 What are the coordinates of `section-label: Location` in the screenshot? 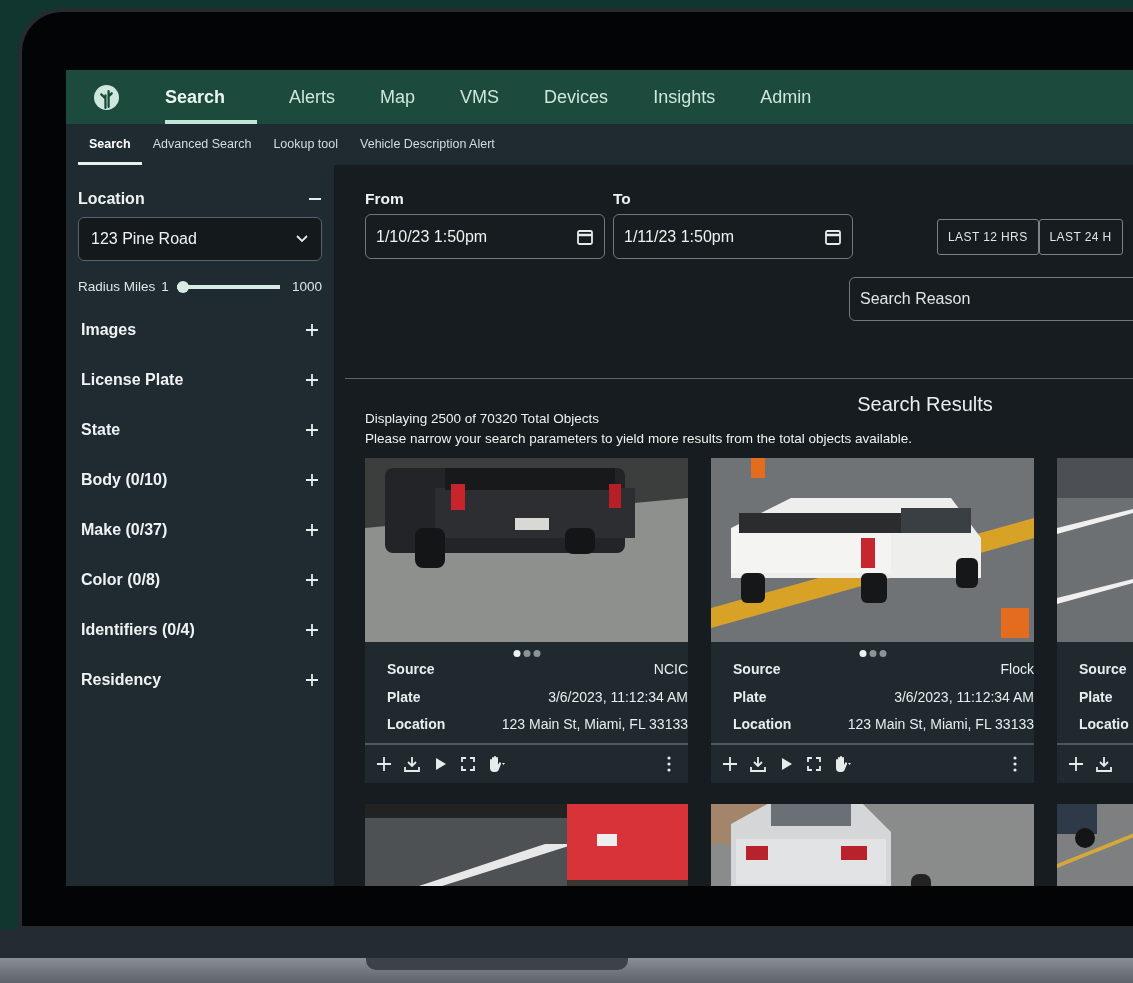 It's located at (111, 199).